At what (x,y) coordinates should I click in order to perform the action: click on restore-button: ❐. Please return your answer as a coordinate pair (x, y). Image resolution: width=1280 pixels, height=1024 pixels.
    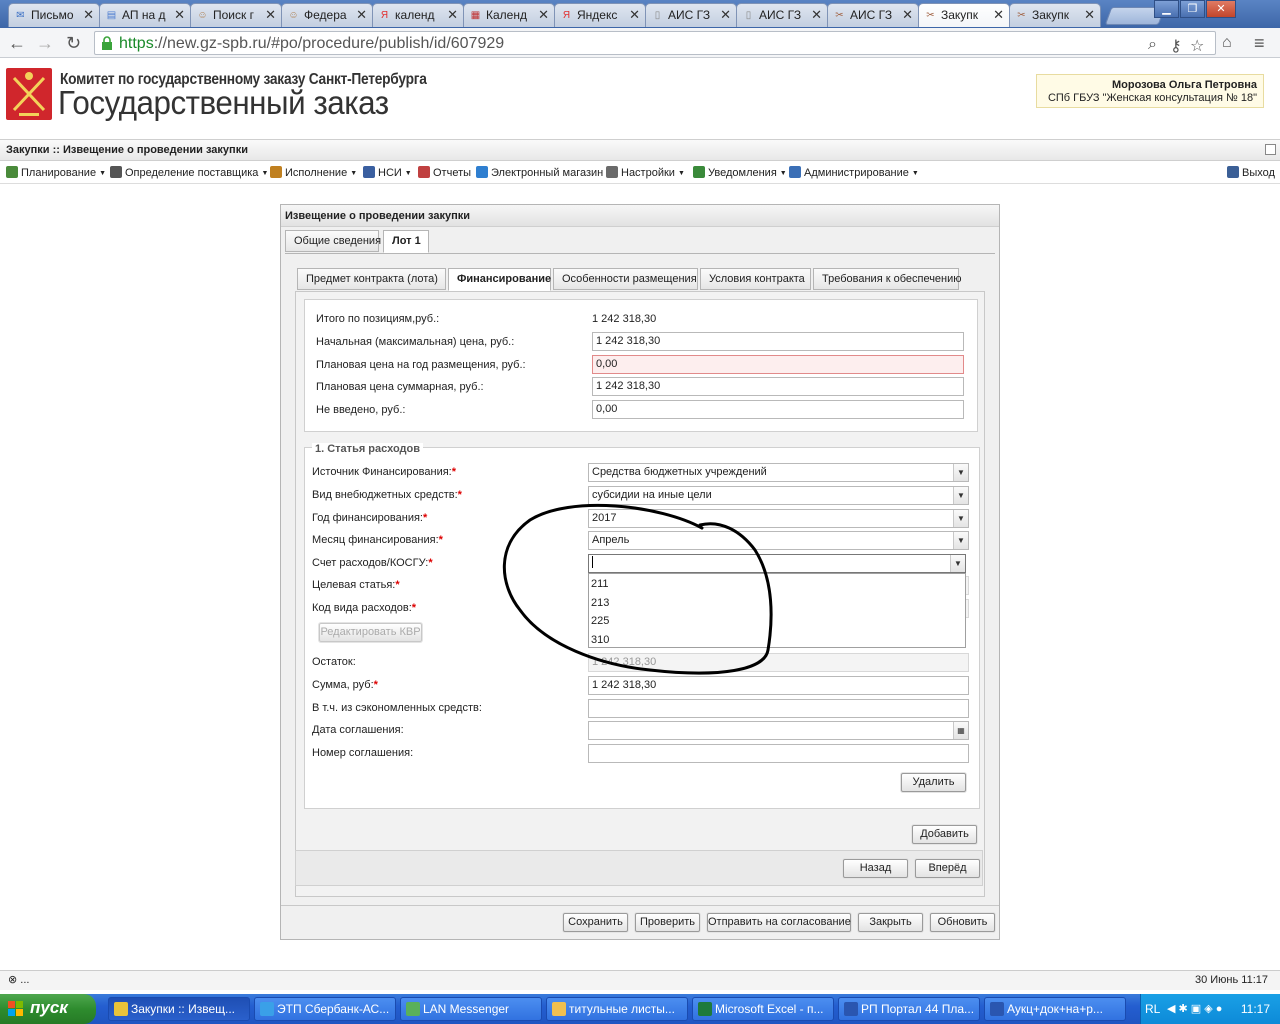
    Looking at the image, I should click on (1192, 9).